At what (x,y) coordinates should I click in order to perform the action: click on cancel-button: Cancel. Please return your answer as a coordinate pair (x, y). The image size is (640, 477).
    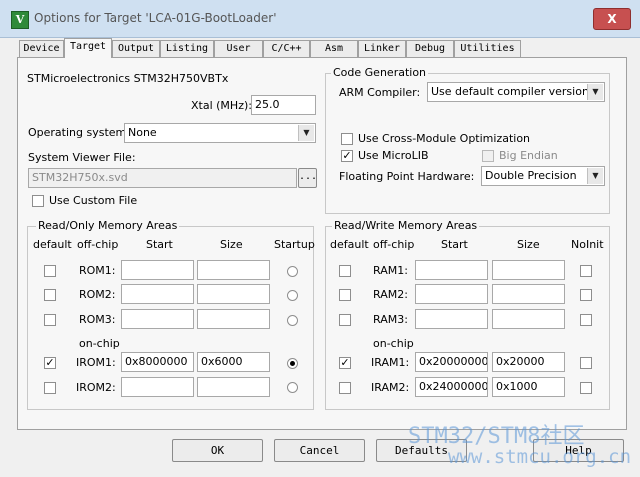
    Looking at the image, I should click on (319, 450).